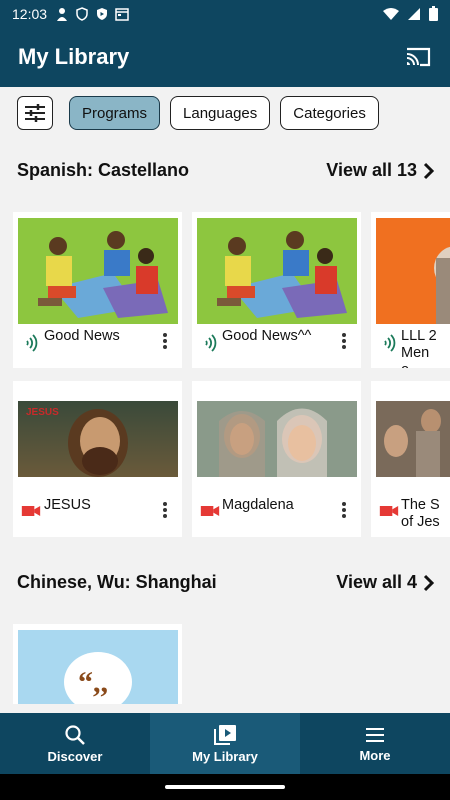 Image resolution: width=450 pixels, height=800 pixels. I want to click on quote-bubble-illustration: “,,, so click(98, 667).